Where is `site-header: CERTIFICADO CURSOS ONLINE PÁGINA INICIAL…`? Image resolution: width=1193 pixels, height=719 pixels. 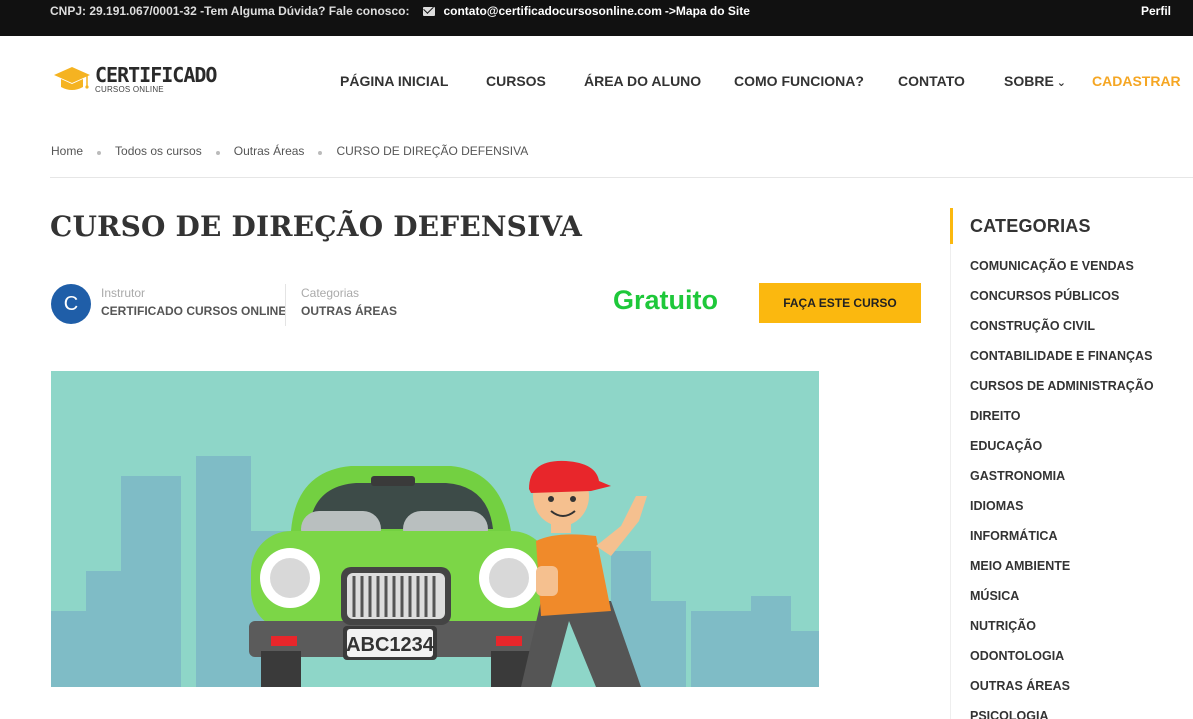 site-header: CERTIFICADO CURSOS ONLINE PÁGINA INICIAL… is located at coordinates (596, 81).